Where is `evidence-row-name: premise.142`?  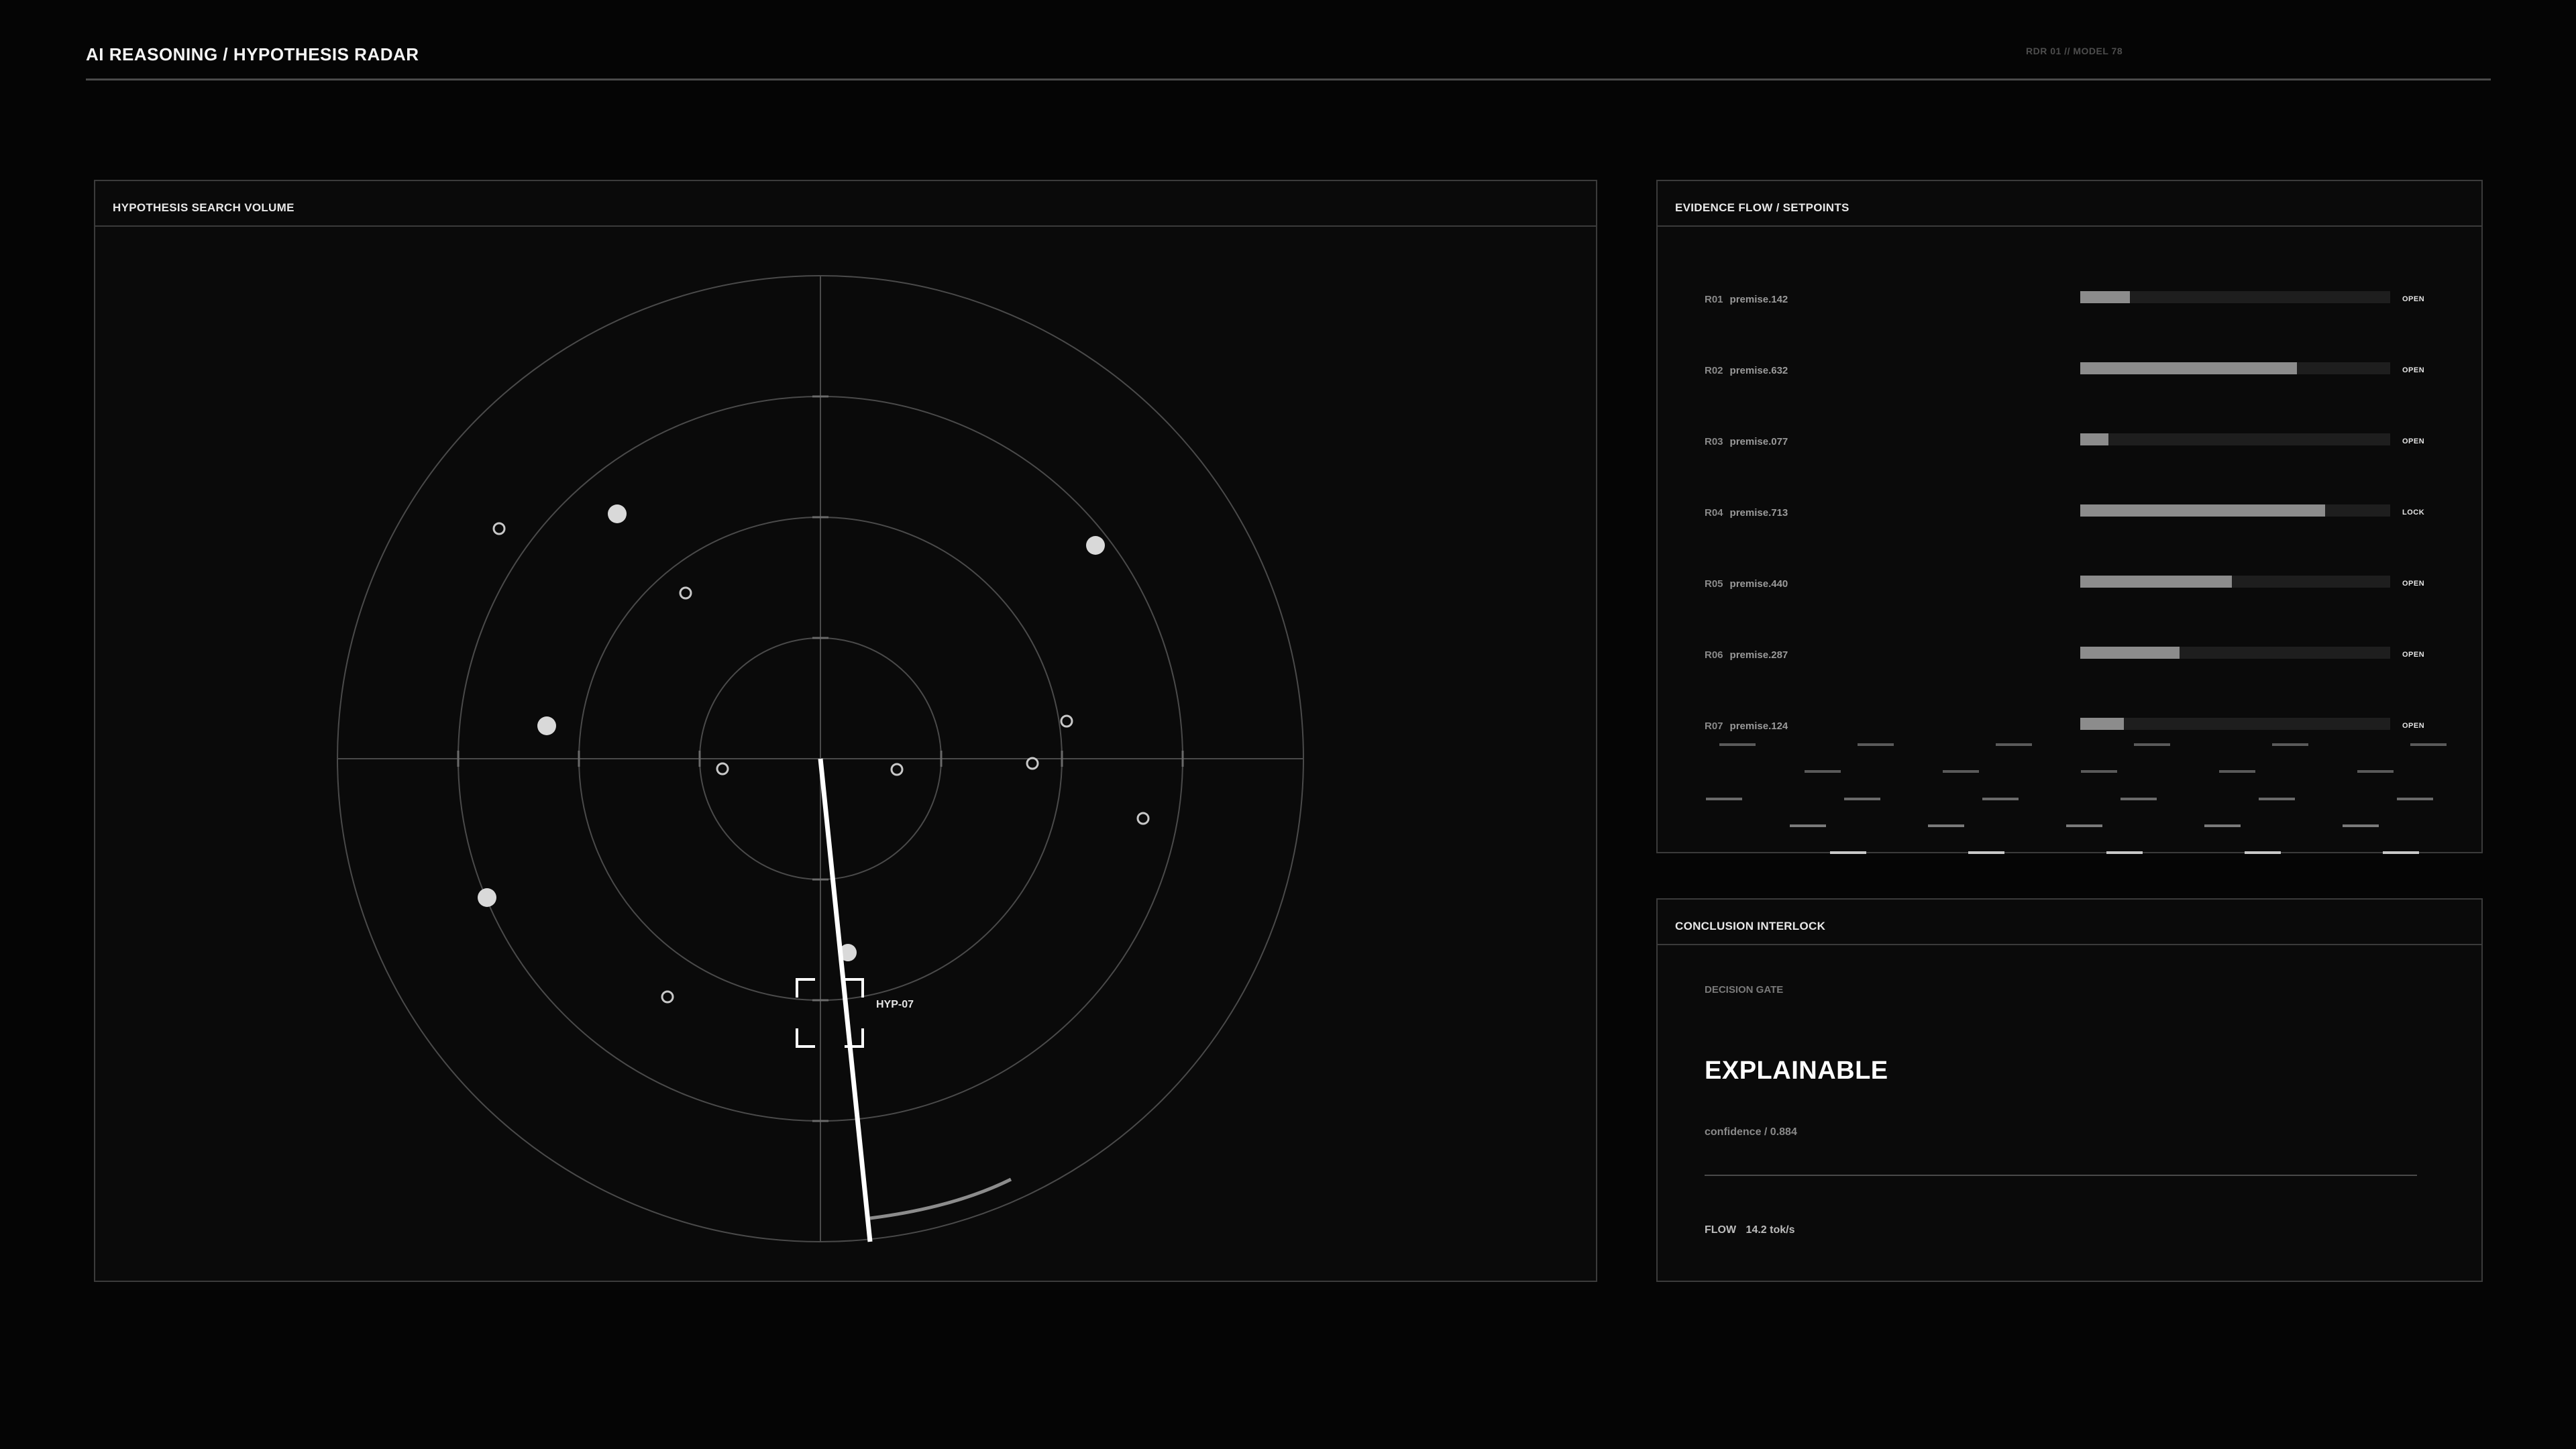
evidence-row-name: premise.142 is located at coordinates (1758, 299).